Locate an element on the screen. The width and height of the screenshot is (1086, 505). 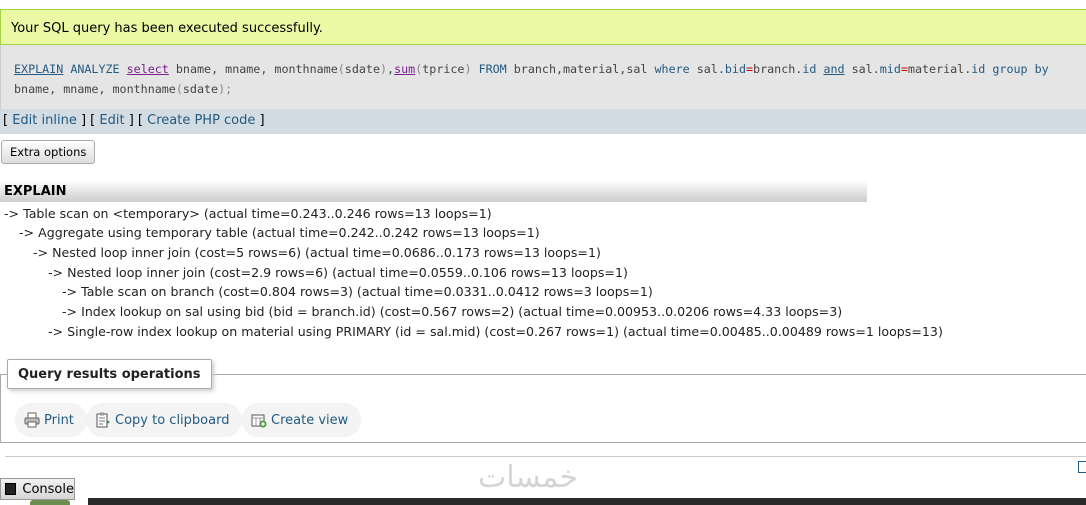
console-label: Console is located at coordinates (48, 489).